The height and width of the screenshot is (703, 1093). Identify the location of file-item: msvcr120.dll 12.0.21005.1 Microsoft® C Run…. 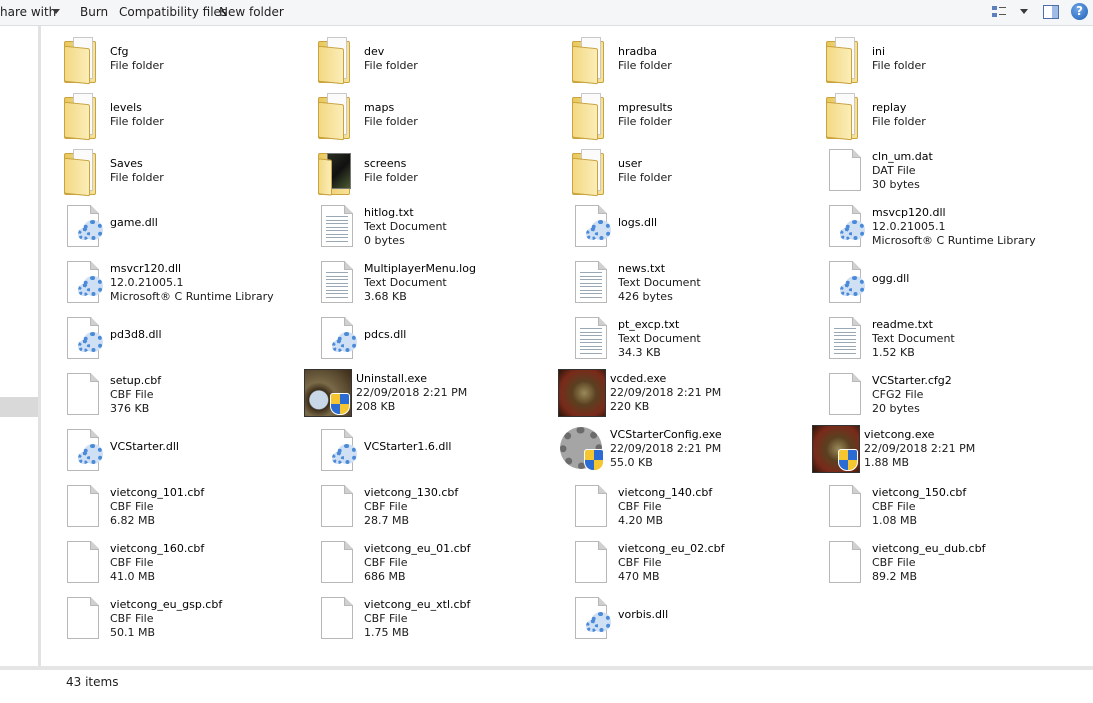
(187, 285).